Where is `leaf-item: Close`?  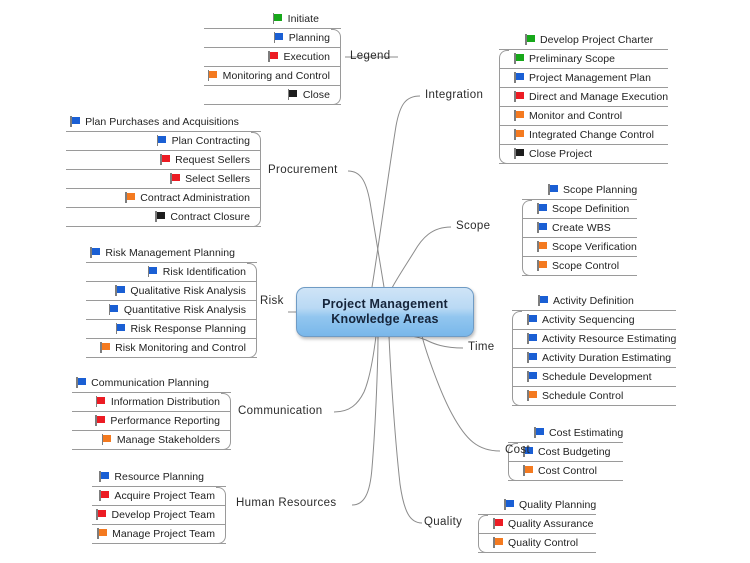 leaf-item: Close is located at coordinates (272, 95).